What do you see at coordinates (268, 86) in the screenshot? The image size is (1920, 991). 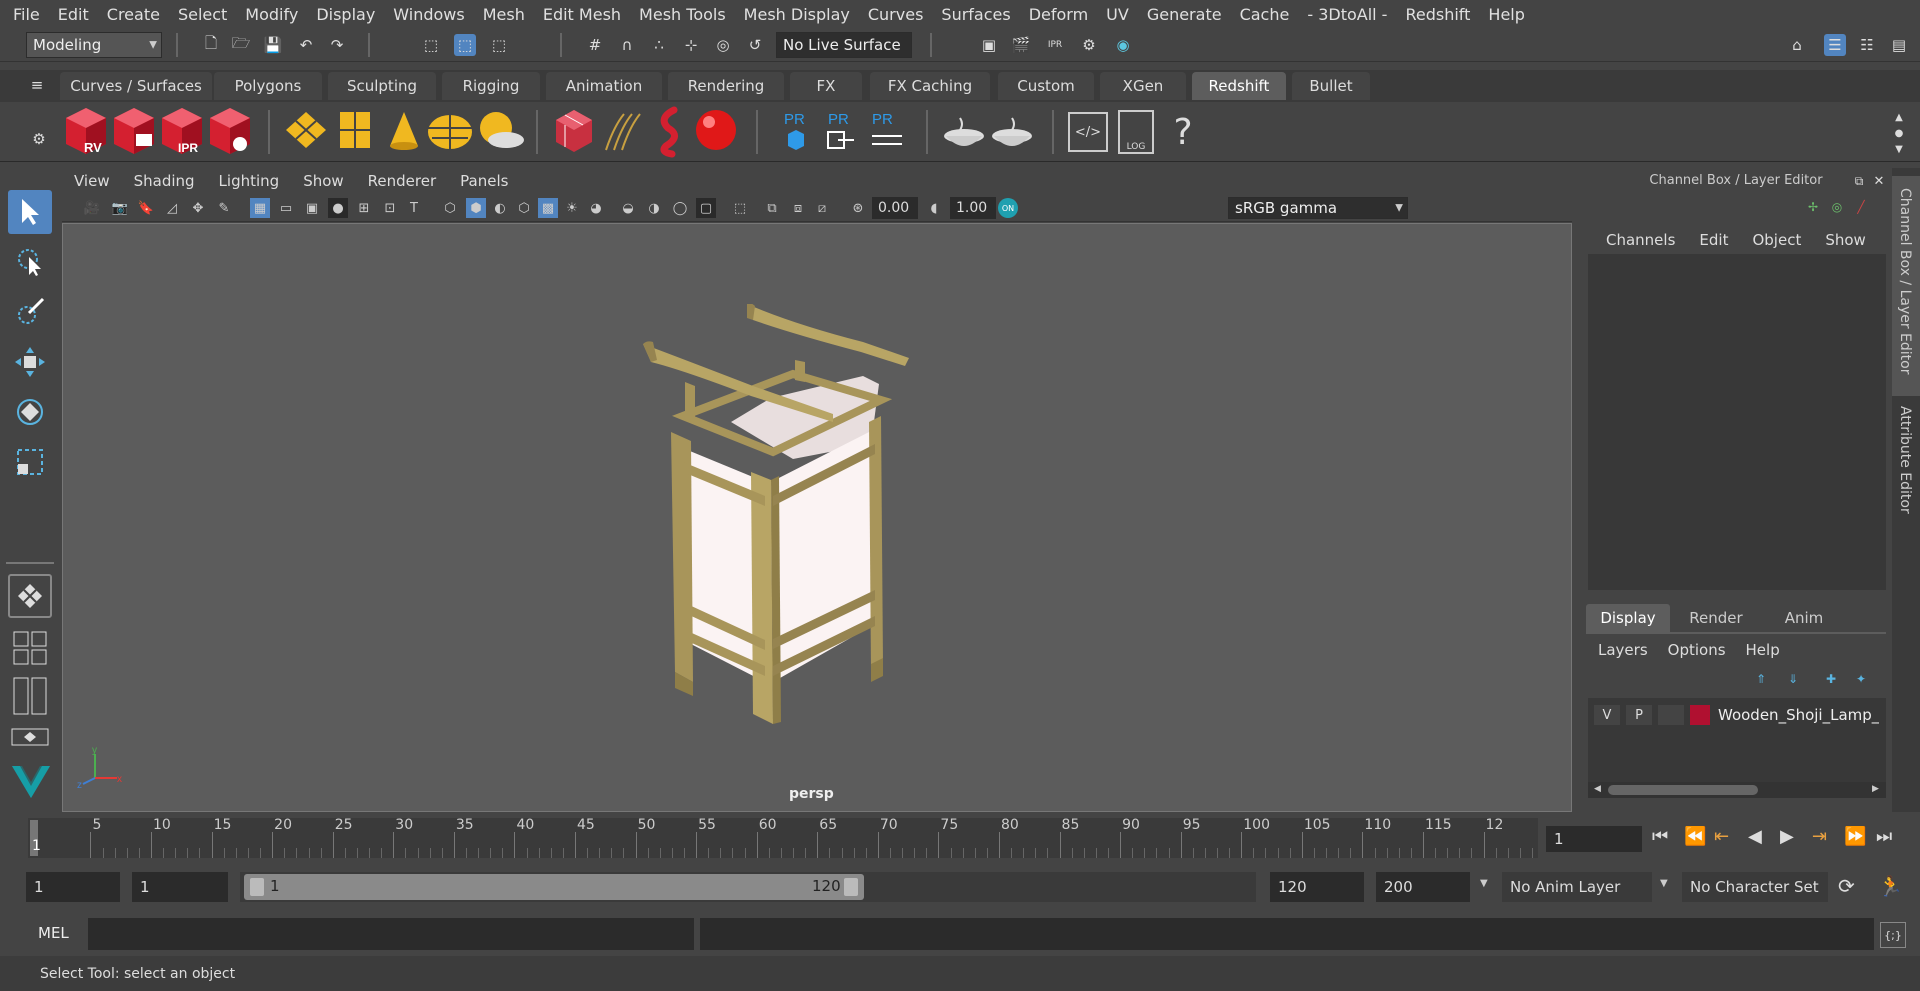 I see `tab-polygons: Polygons` at bounding box center [268, 86].